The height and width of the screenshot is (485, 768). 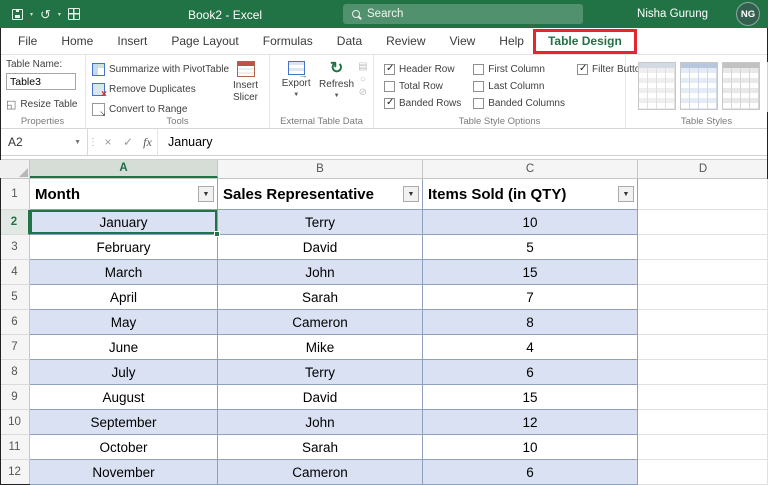 I want to click on row-header: 5, so click(x=15, y=297).